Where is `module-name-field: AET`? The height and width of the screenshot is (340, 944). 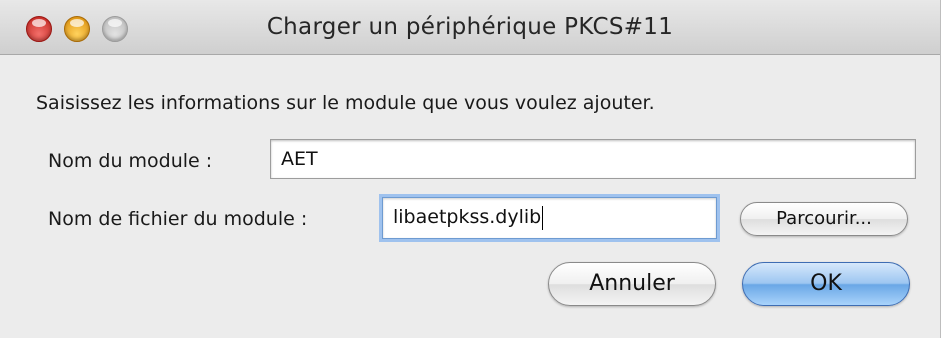 module-name-field: AET is located at coordinates (593, 159).